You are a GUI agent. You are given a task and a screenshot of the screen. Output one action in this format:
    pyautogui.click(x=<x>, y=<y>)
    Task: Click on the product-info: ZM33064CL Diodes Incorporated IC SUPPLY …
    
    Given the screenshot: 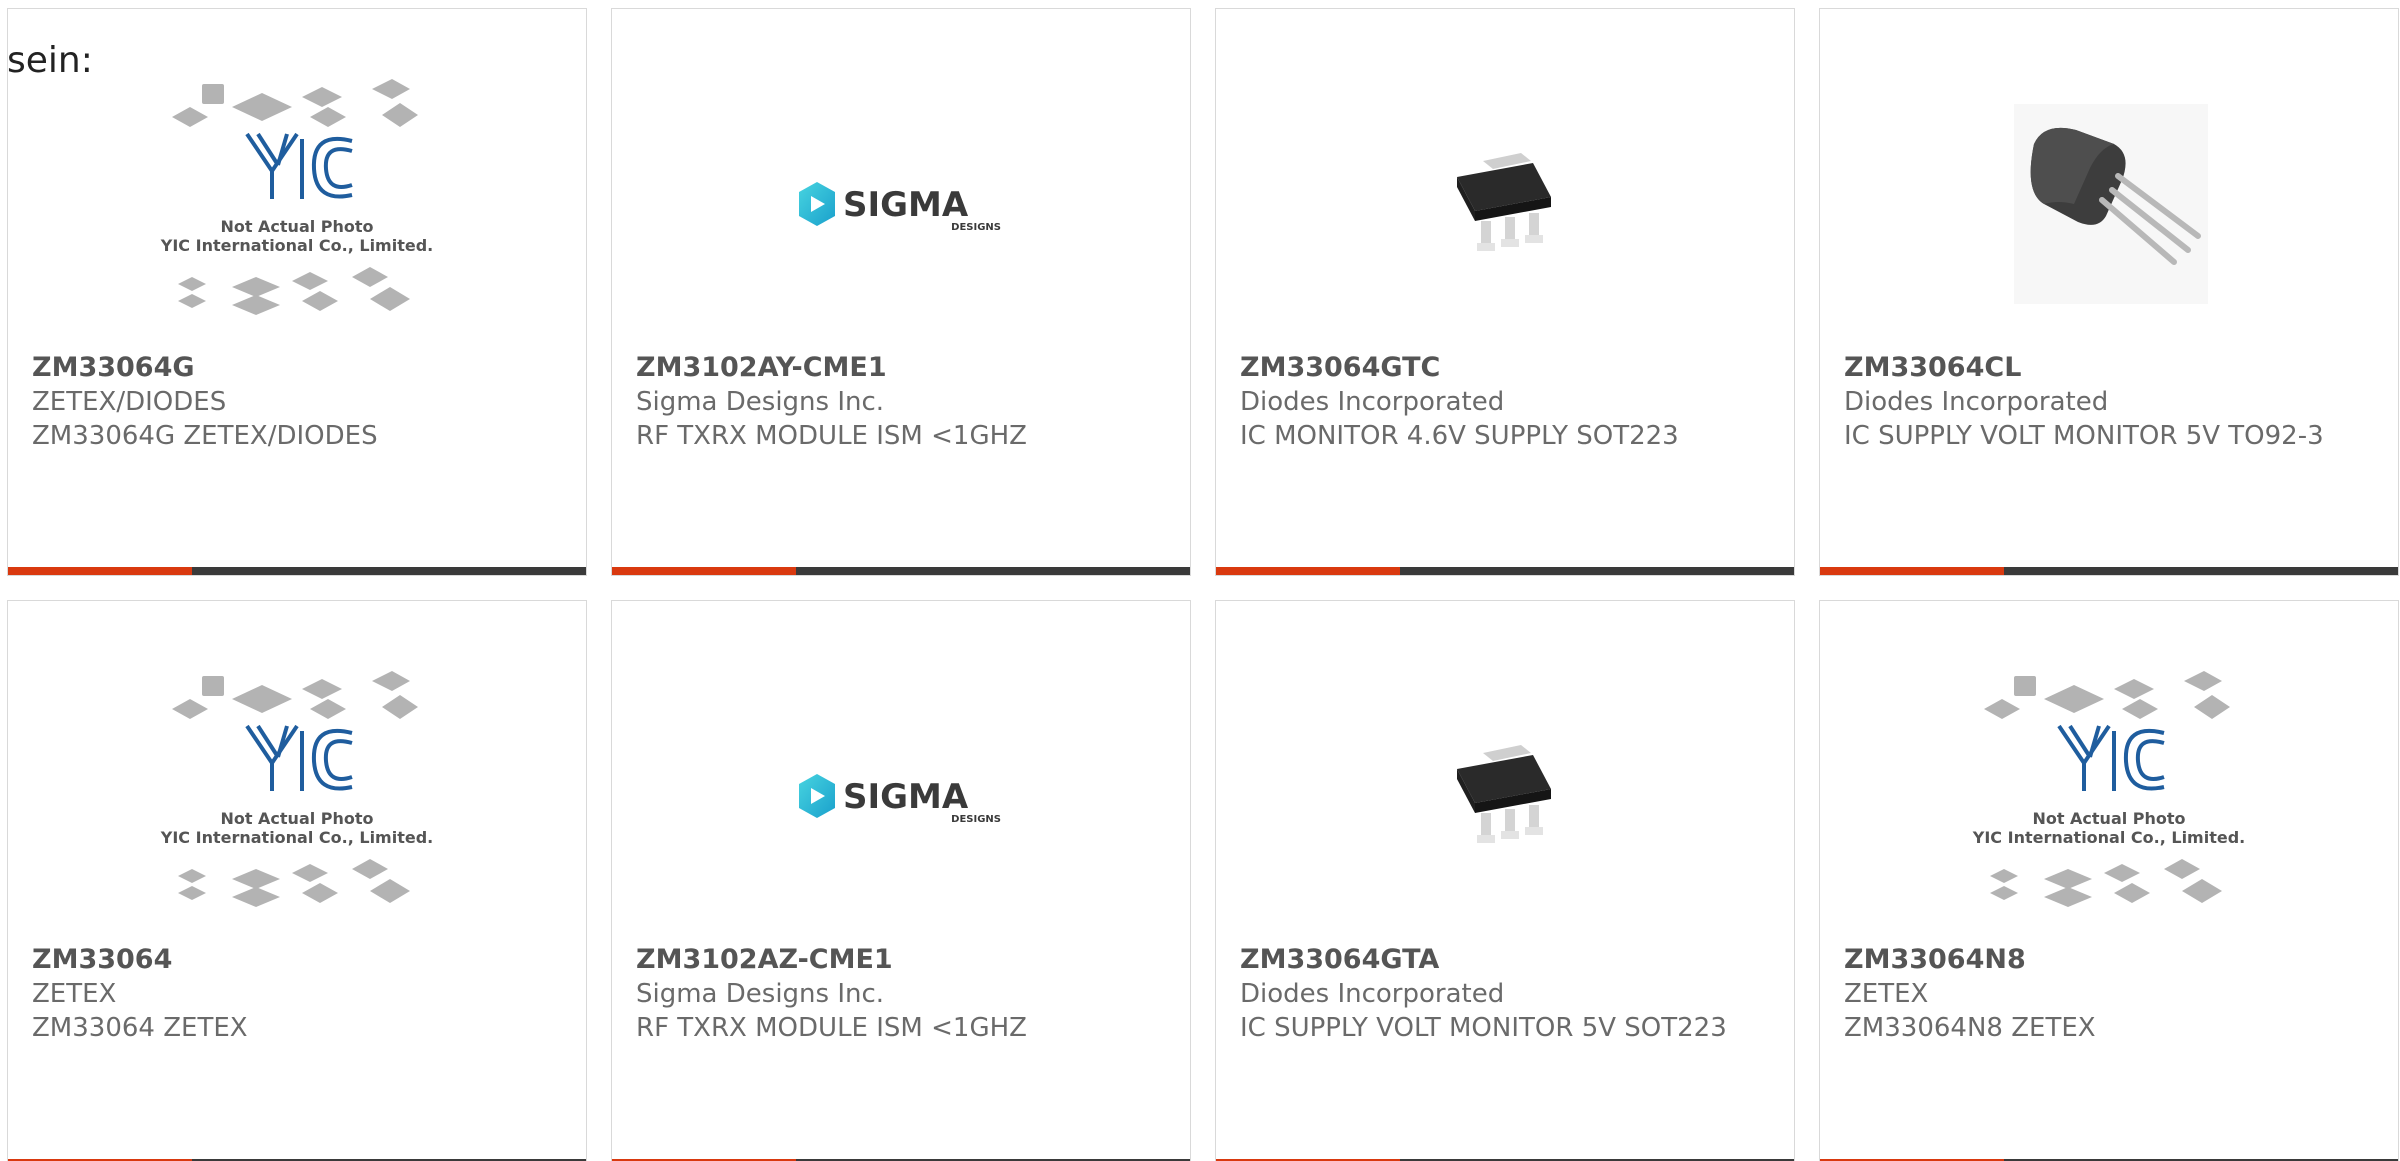 What is the action you would take?
    pyautogui.click(x=2109, y=402)
    